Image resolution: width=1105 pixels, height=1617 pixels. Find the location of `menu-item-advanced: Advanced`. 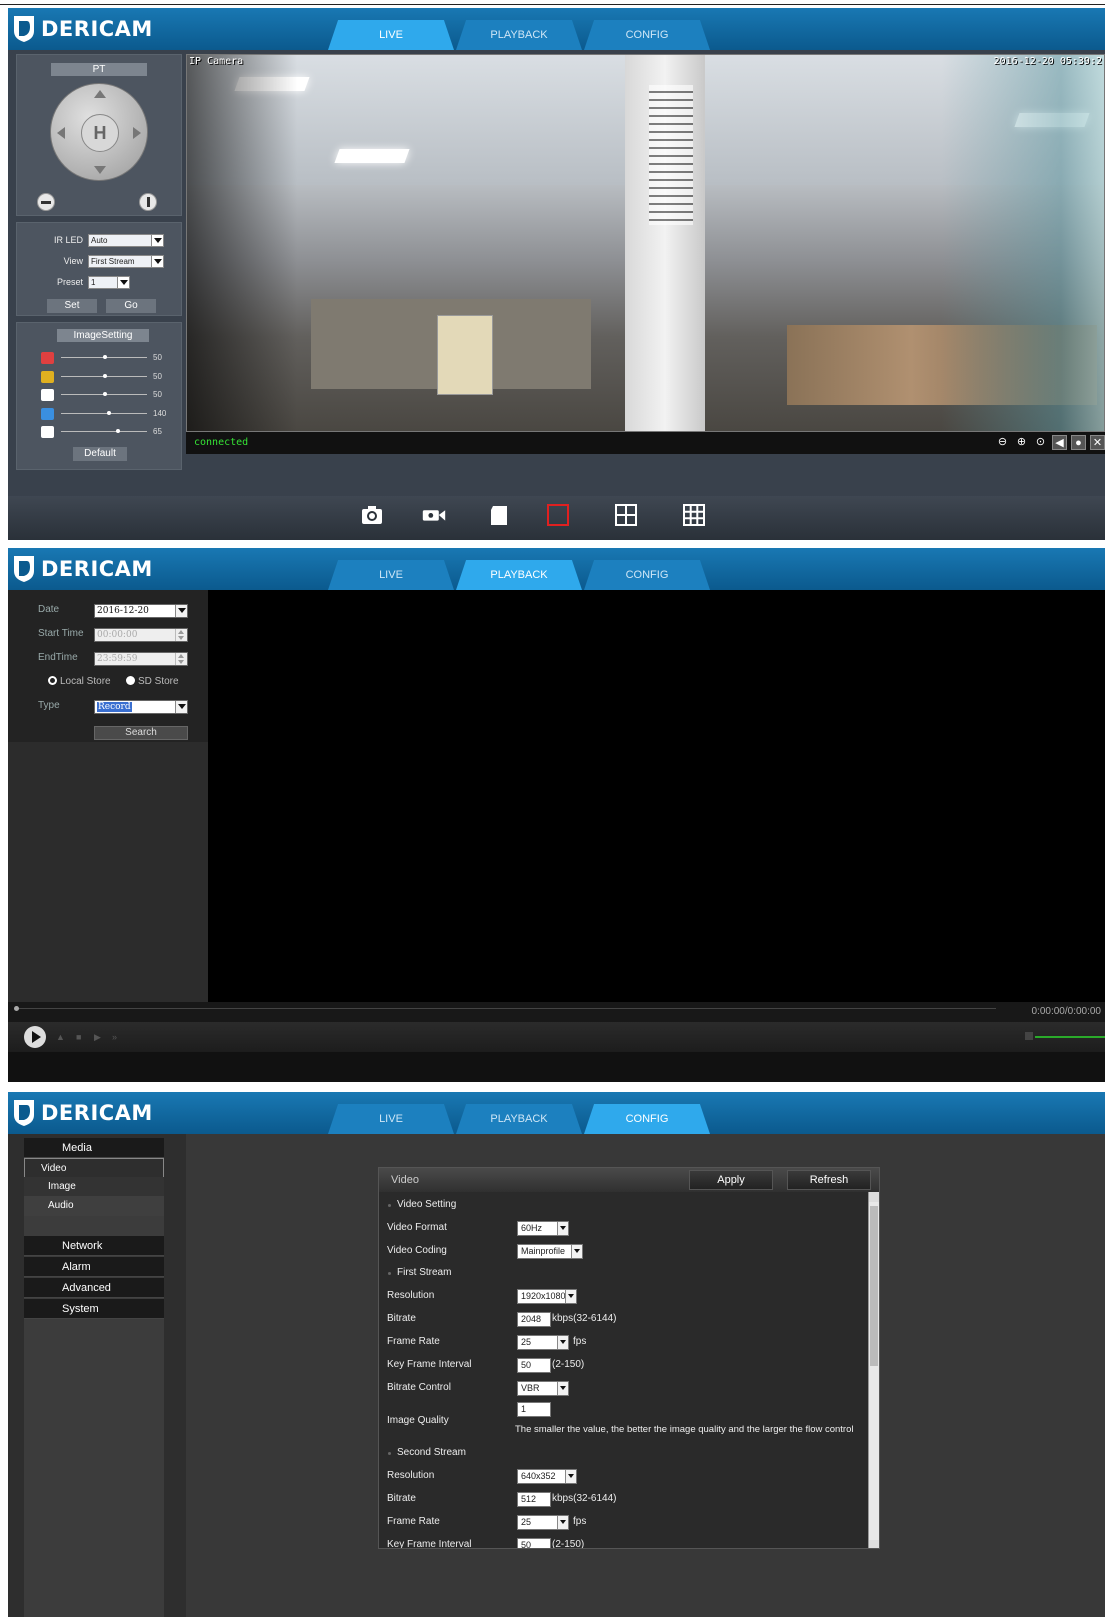

menu-item-advanced: Advanced is located at coordinates (94, 1288).